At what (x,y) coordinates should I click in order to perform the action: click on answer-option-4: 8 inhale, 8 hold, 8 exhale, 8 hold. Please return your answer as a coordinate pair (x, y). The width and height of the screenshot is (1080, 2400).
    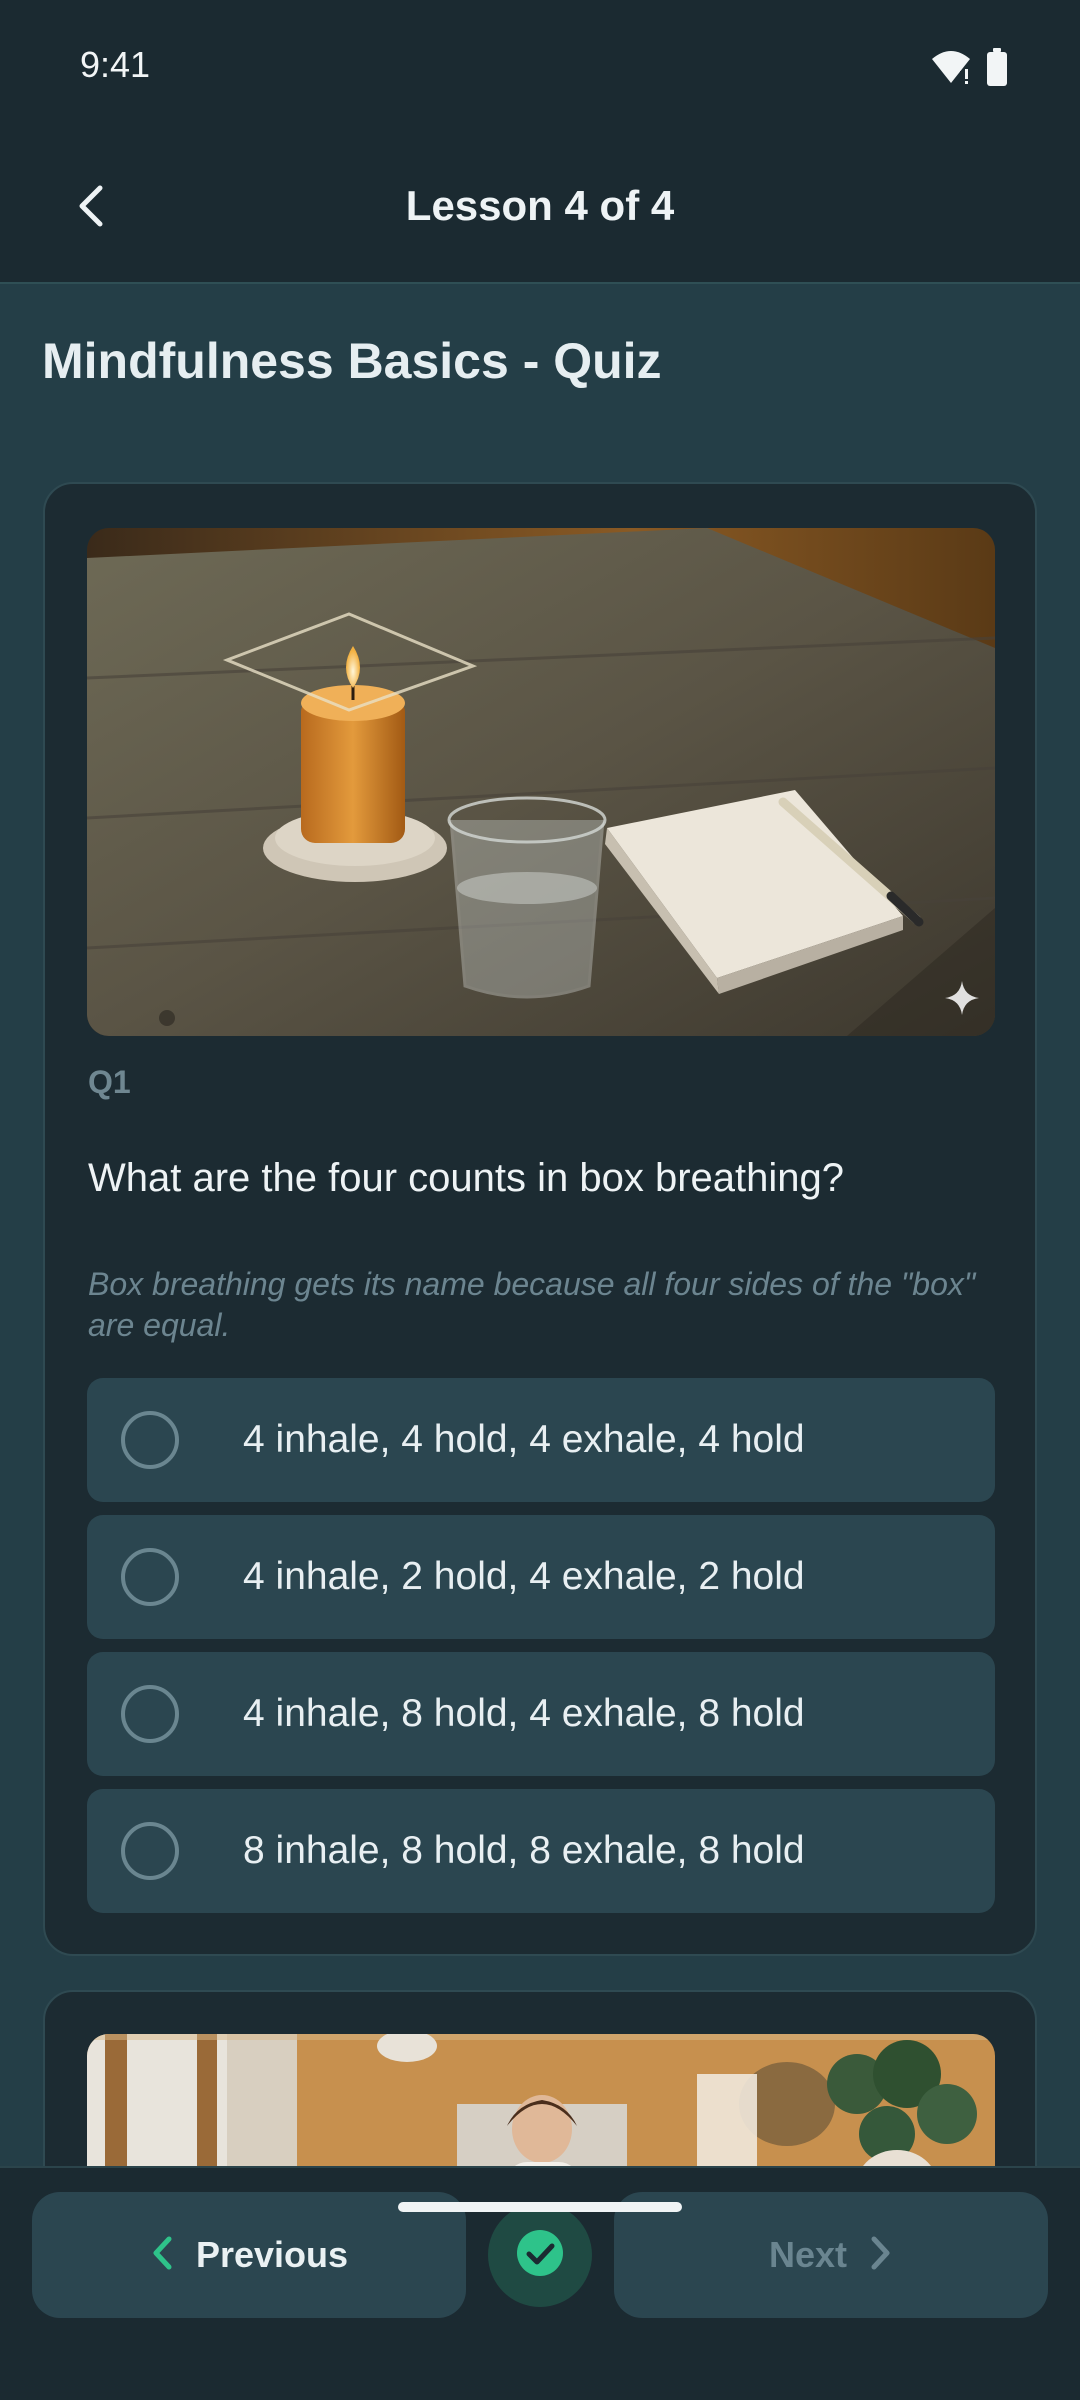
    Looking at the image, I should click on (541, 1851).